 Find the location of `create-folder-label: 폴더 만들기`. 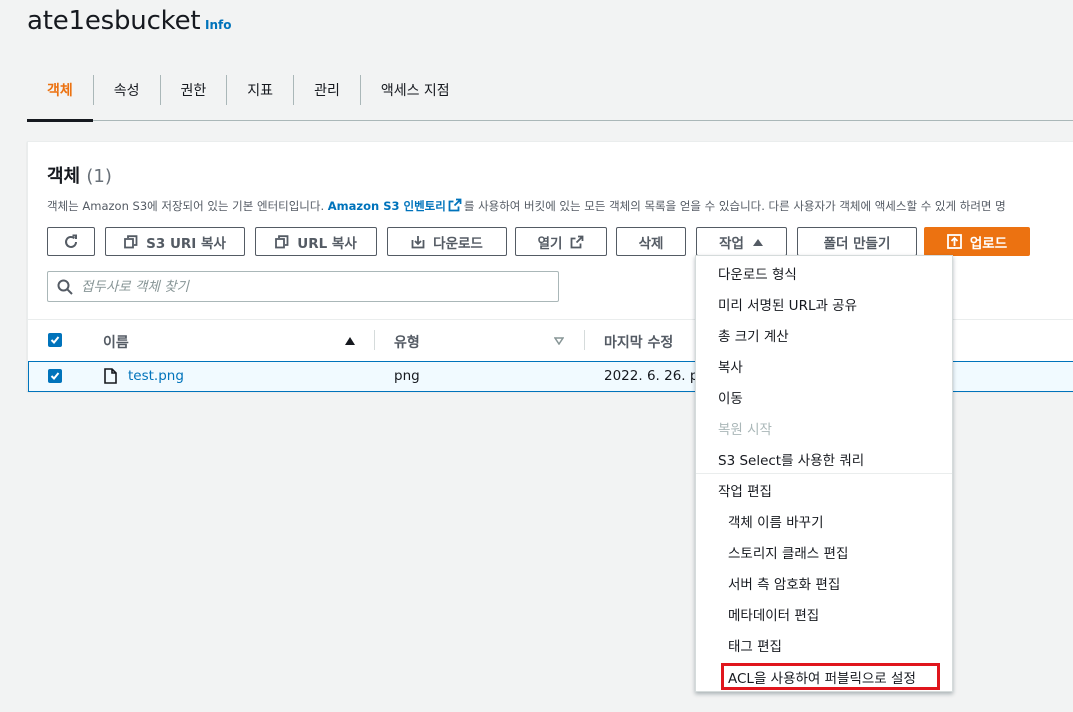

create-folder-label: 폴더 만들기 is located at coordinates (857, 243).